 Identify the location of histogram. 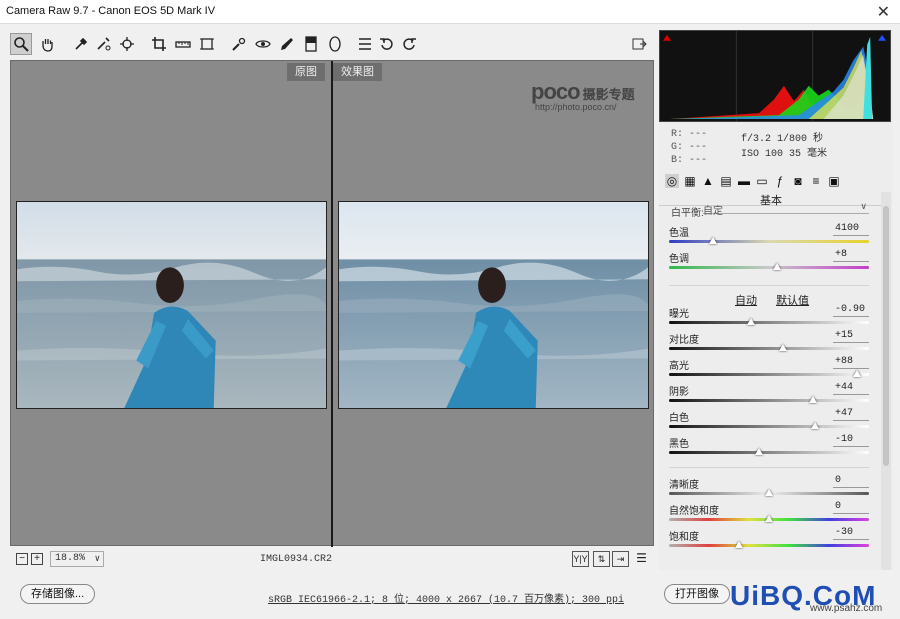
(775, 76).